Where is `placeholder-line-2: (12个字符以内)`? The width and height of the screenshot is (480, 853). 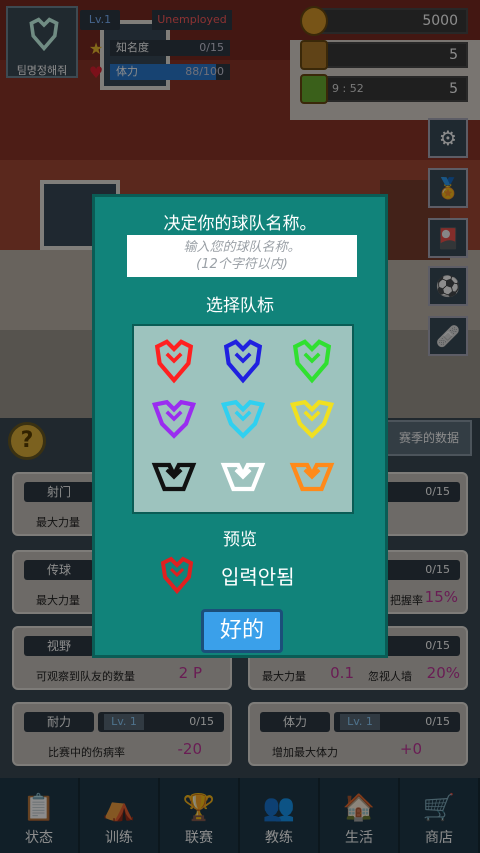
placeholder-line-2: (12个字符以内) is located at coordinates (242, 264).